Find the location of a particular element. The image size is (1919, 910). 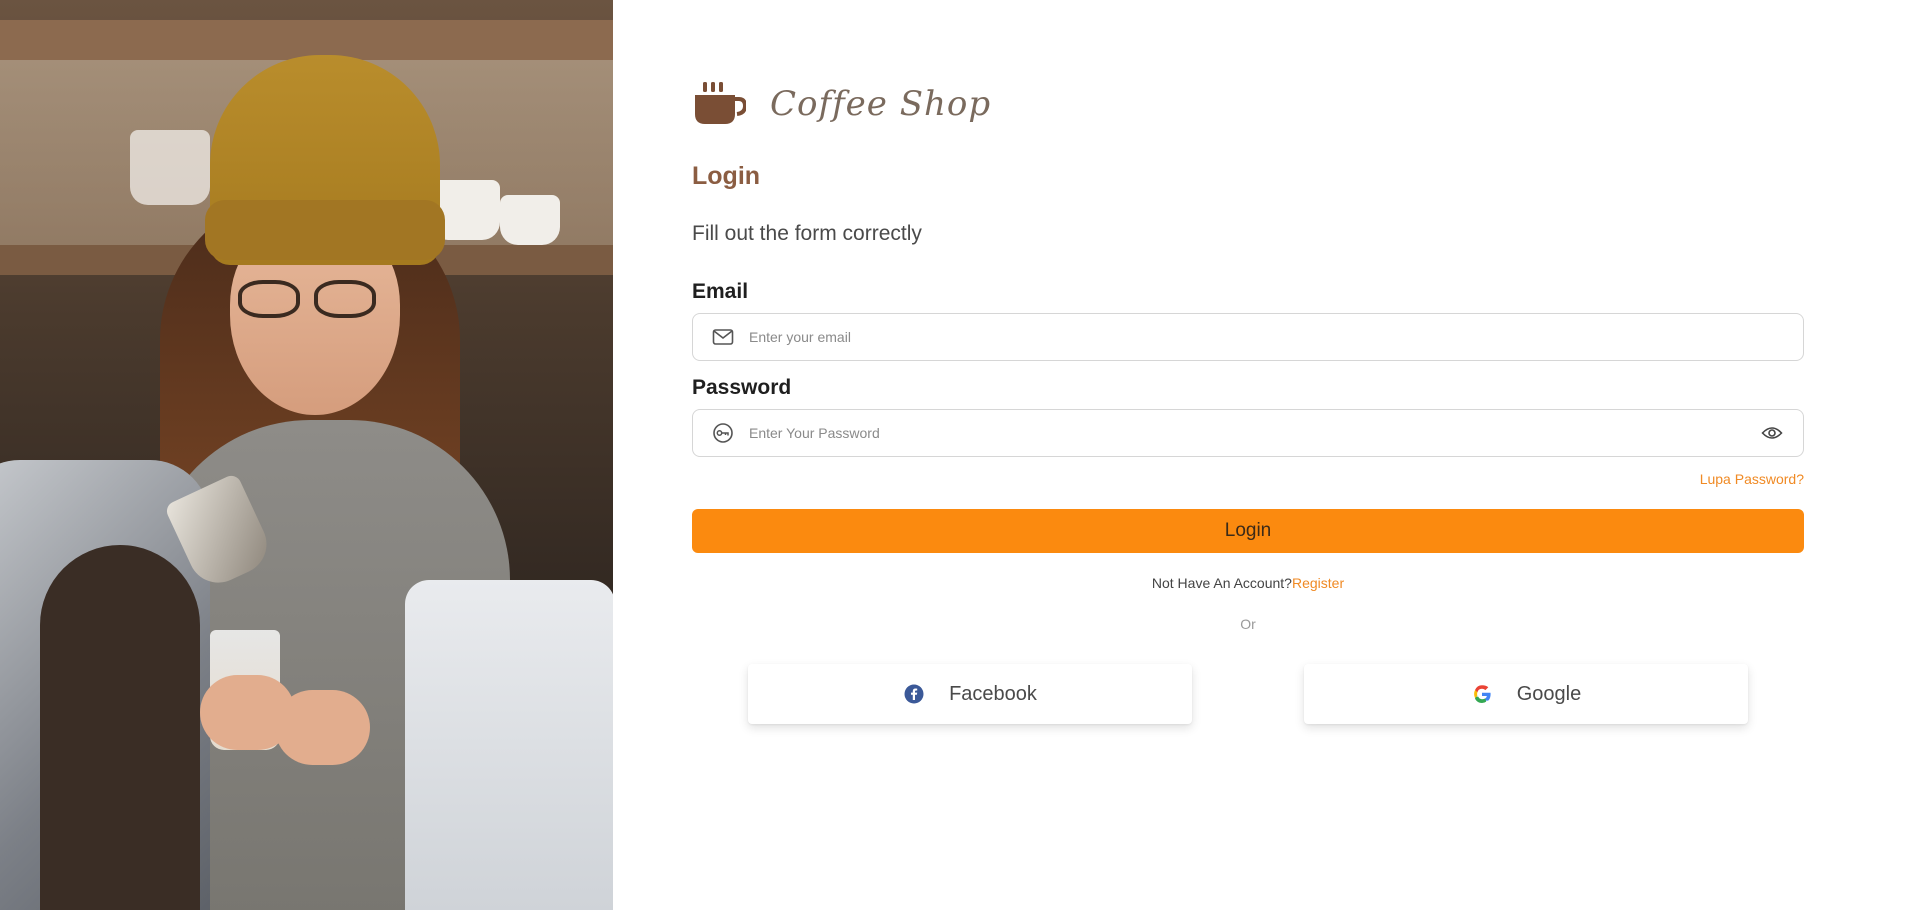

facebook-login-button: Facebook is located at coordinates (970, 694).